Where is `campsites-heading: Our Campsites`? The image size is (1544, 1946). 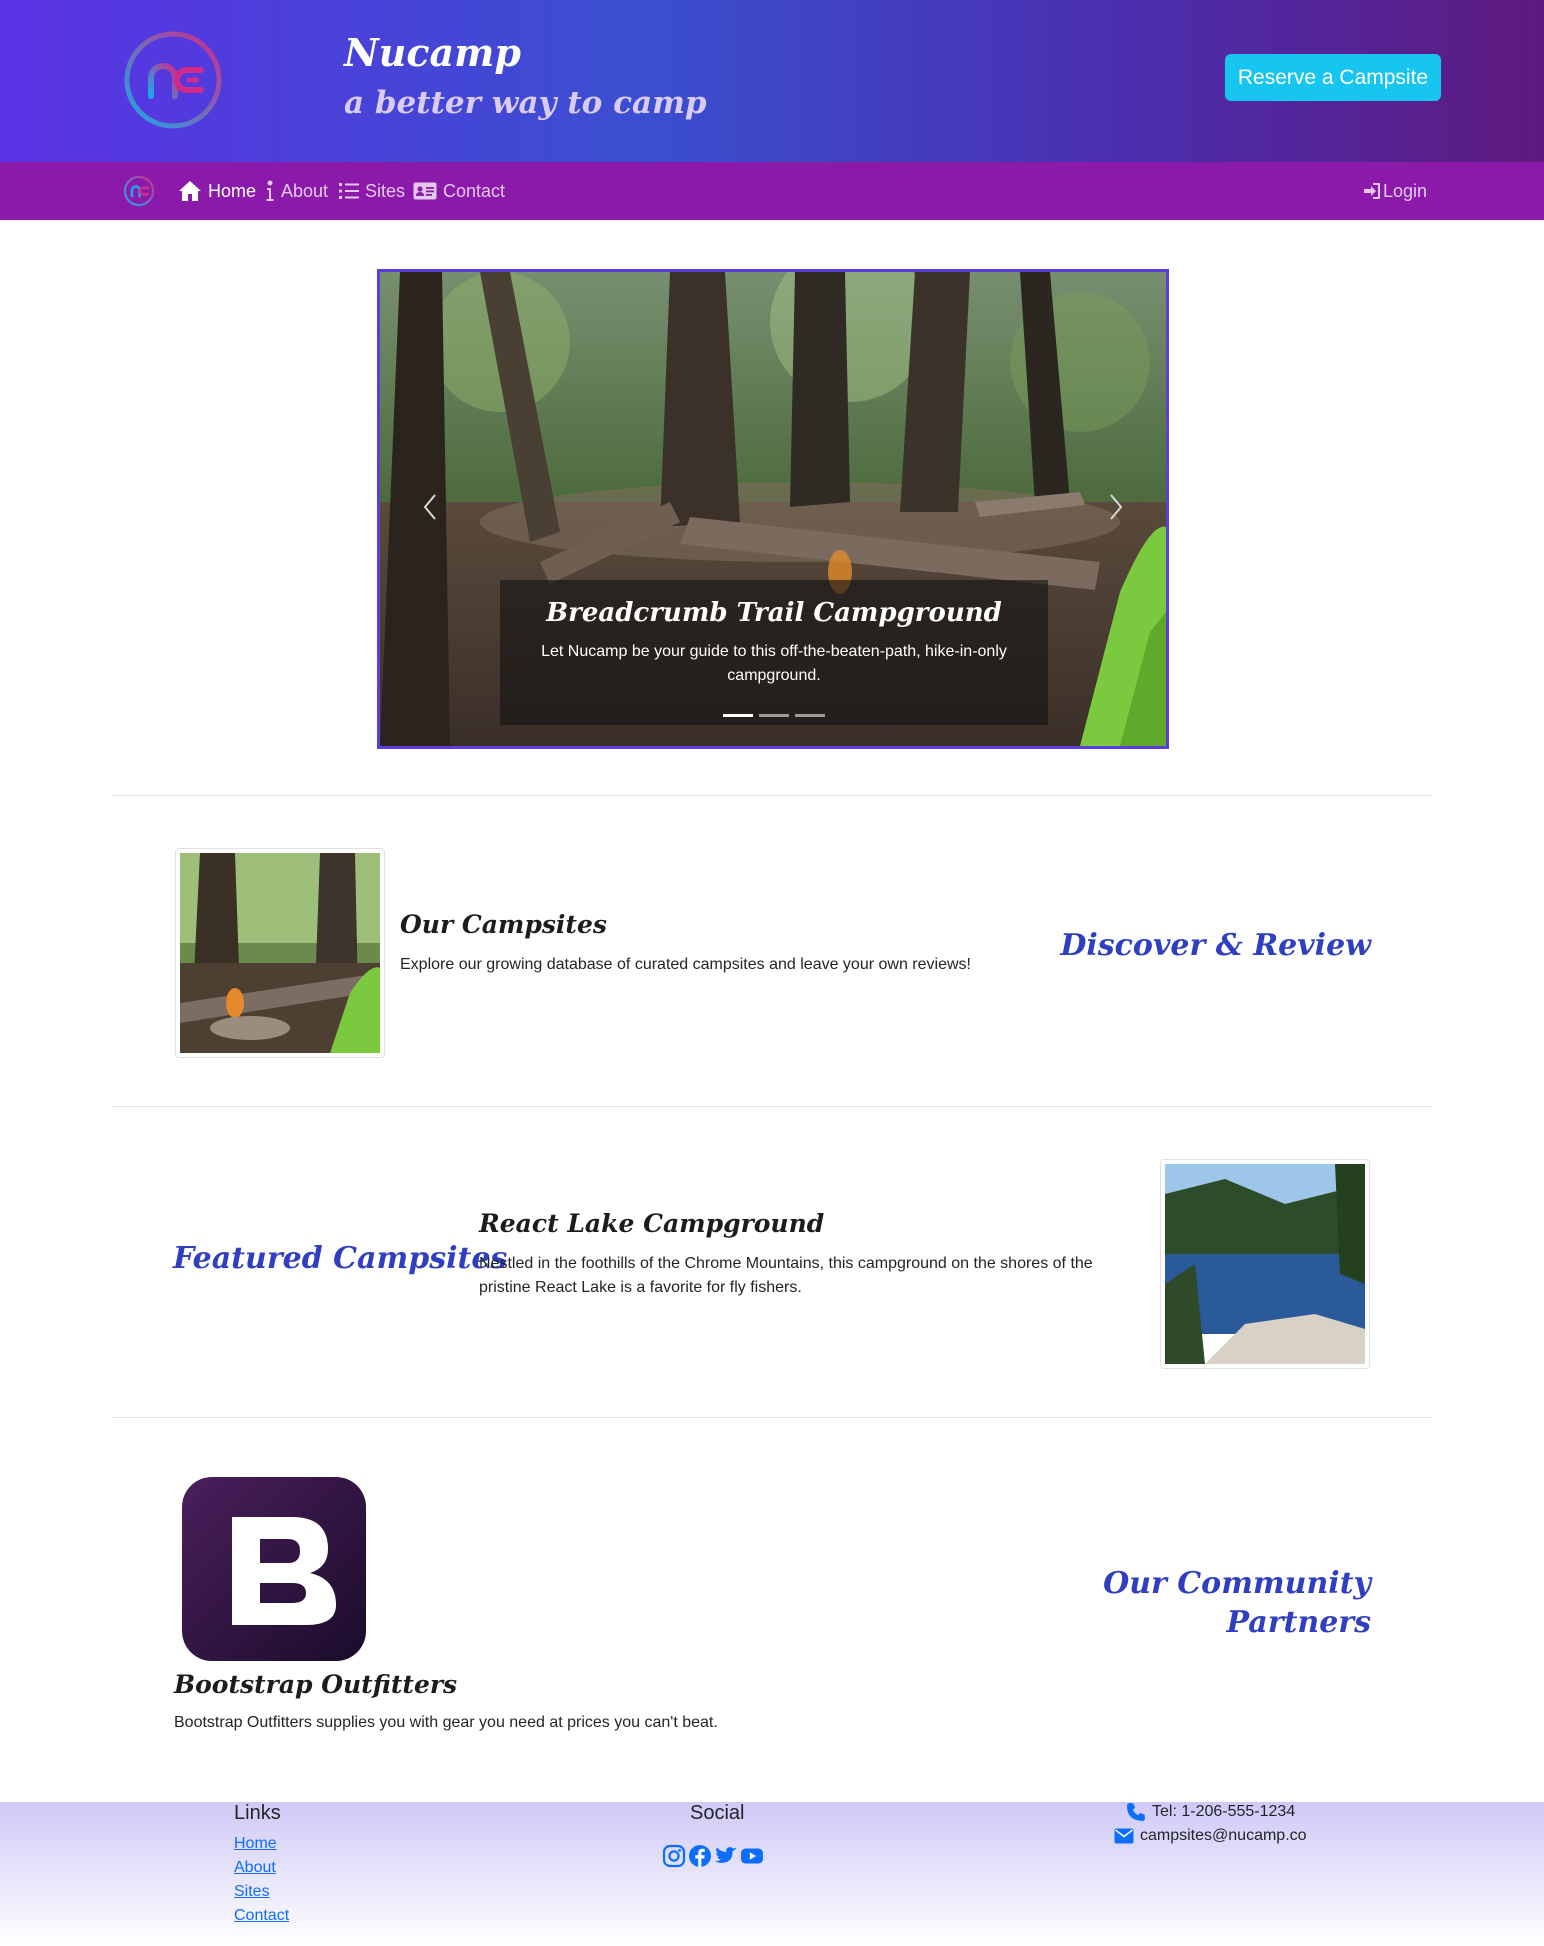
campsites-heading: Our Campsites is located at coordinates (503, 924).